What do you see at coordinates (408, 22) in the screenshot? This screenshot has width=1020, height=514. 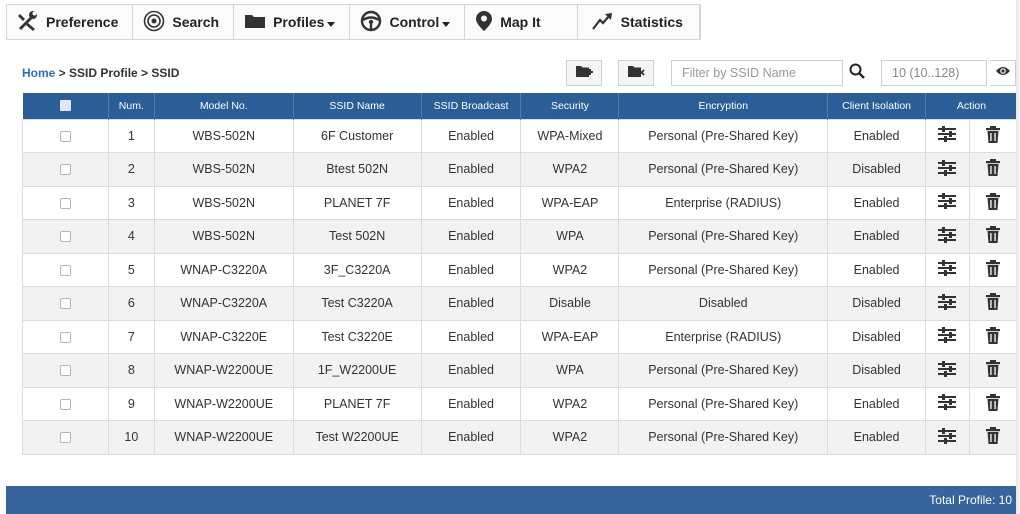 I see `toolbar-control: Control` at bounding box center [408, 22].